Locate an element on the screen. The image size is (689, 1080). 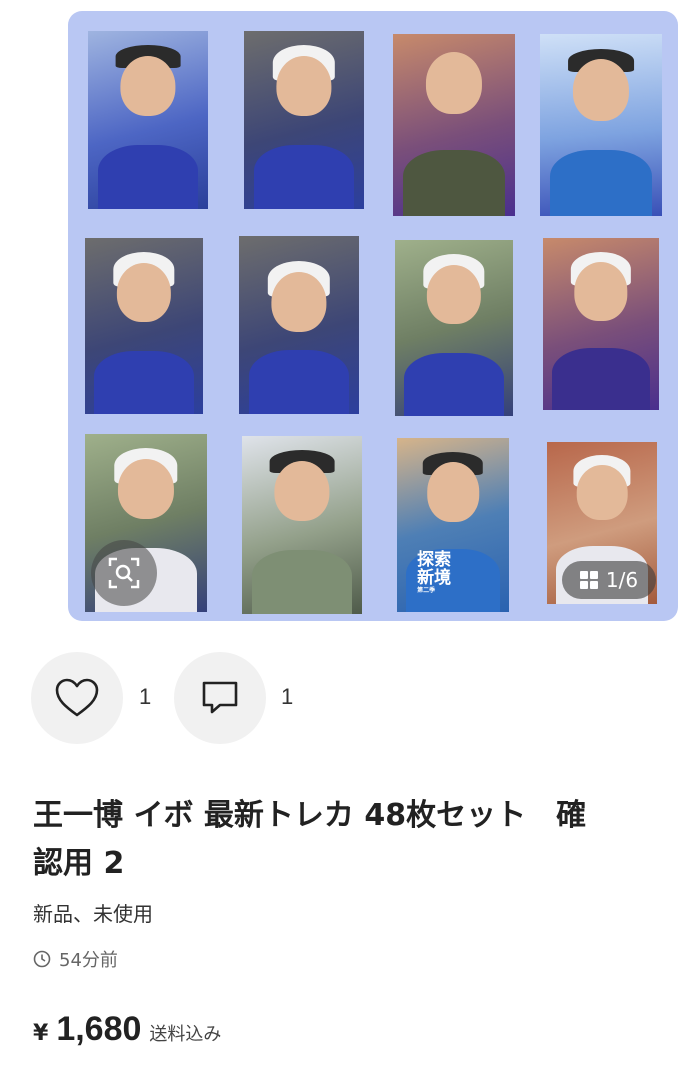
posted-time-text: 54分前 is located at coordinates (88, 960).